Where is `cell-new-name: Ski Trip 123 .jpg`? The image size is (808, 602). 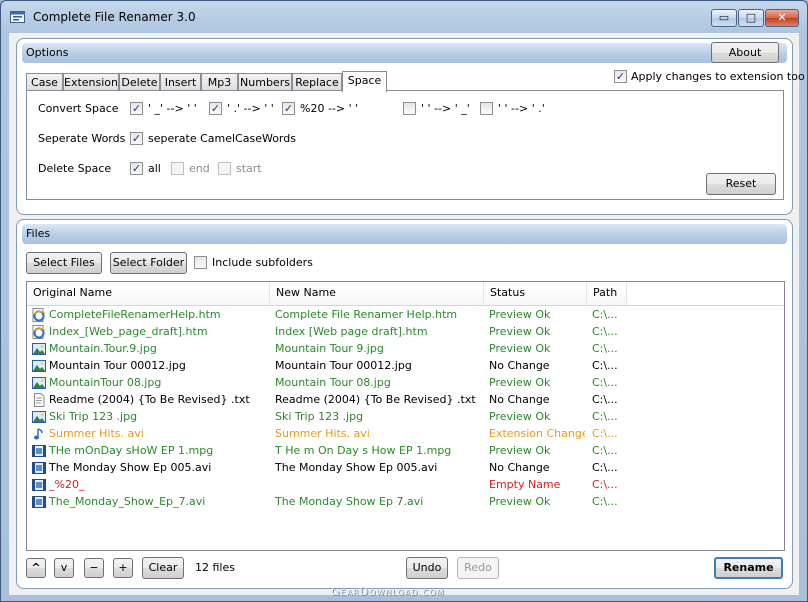 cell-new-name: Ski Trip 123 .jpg is located at coordinates (319, 416).